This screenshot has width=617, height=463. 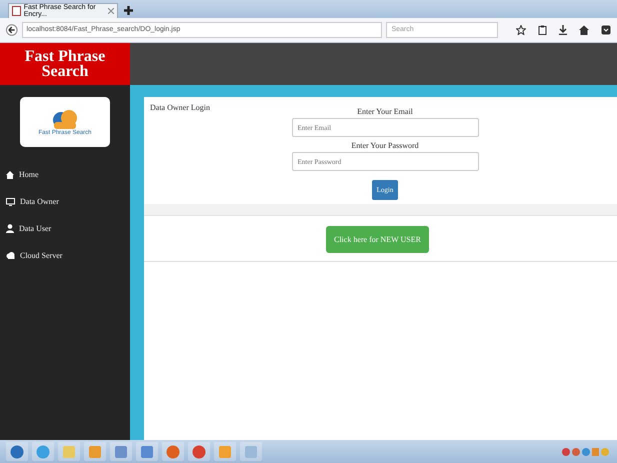 What do you see at coordinates (10, 255) in the screenshot?
I see `cloud-icon` at bounding box center [10, 255].